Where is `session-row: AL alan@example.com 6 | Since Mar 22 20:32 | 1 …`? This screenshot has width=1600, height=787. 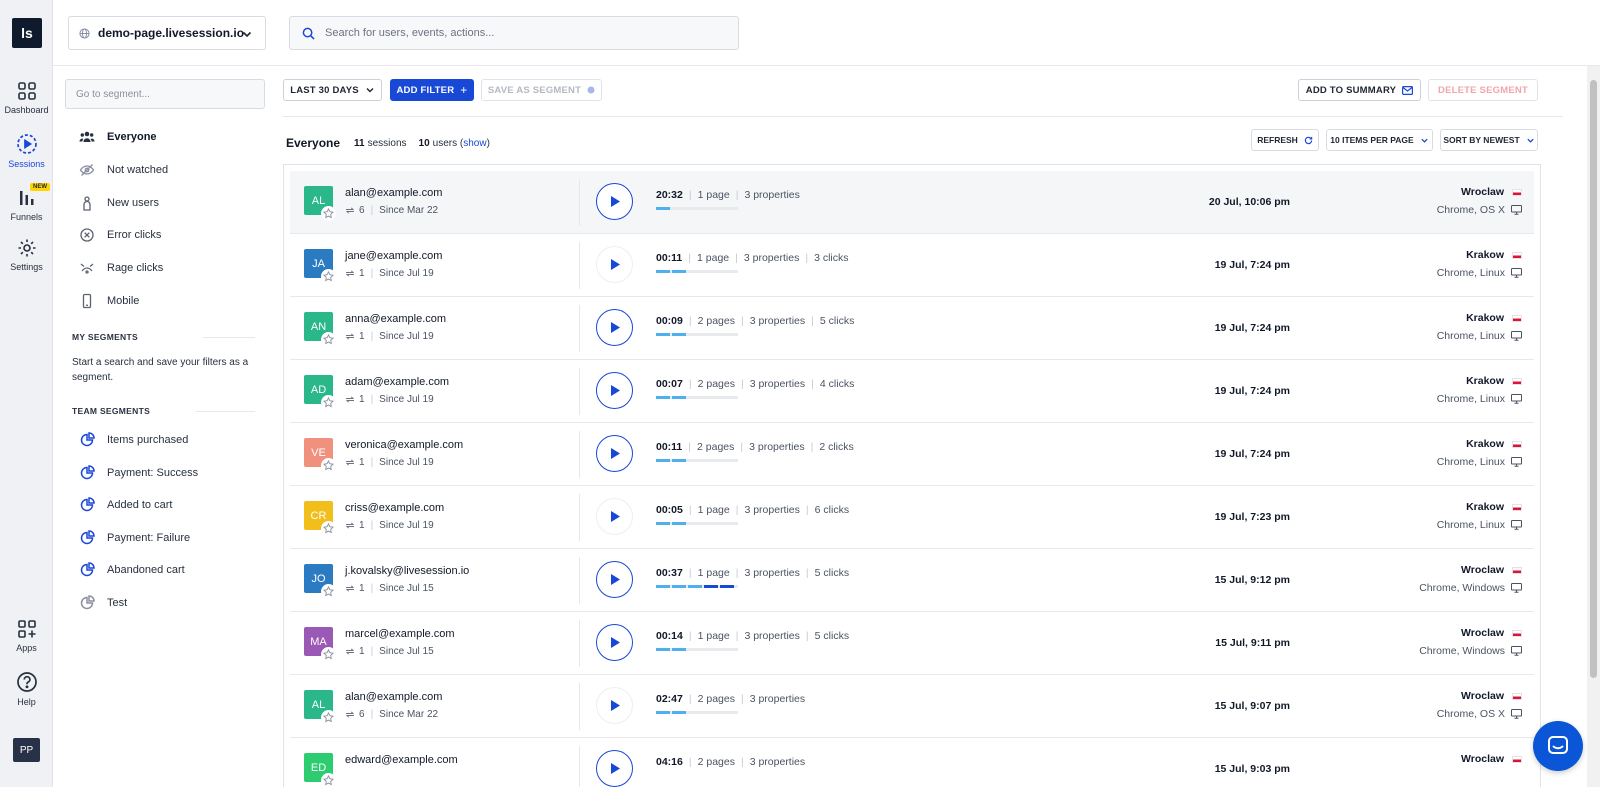 session-row: AL alan@example.com 6 | Since Mar 22 20:32 | 1 … is located at coordinates (912, 202).